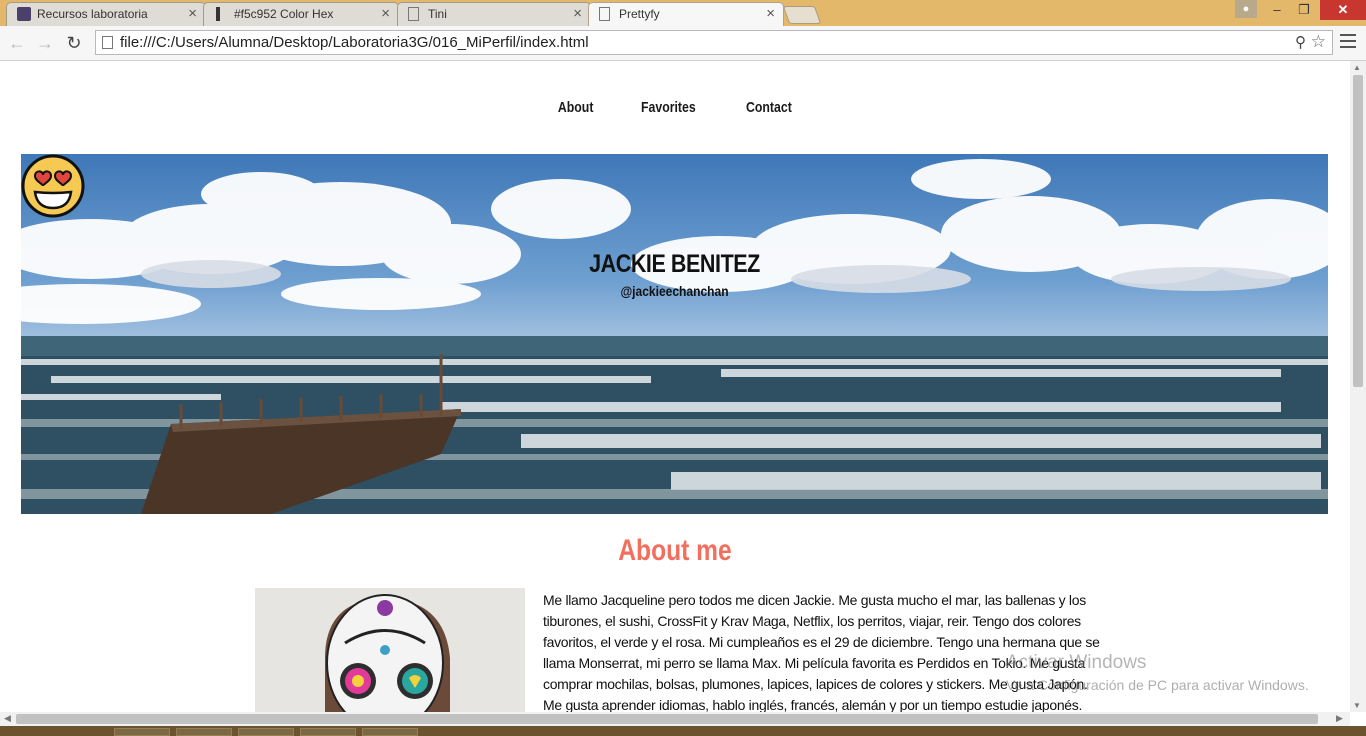 Image resolution: width=1366 pixels, height=736 pixels. Describe the element at coordinates (1246, 9) in the screenshot. I see `user-icon: ●` at that location.